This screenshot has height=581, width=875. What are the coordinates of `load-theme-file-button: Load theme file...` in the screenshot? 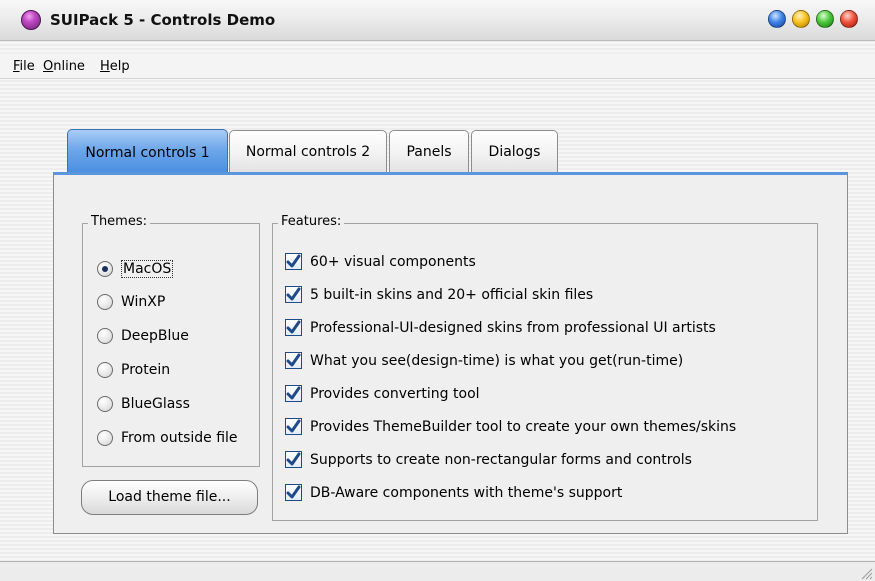 It's located at (169, 497).